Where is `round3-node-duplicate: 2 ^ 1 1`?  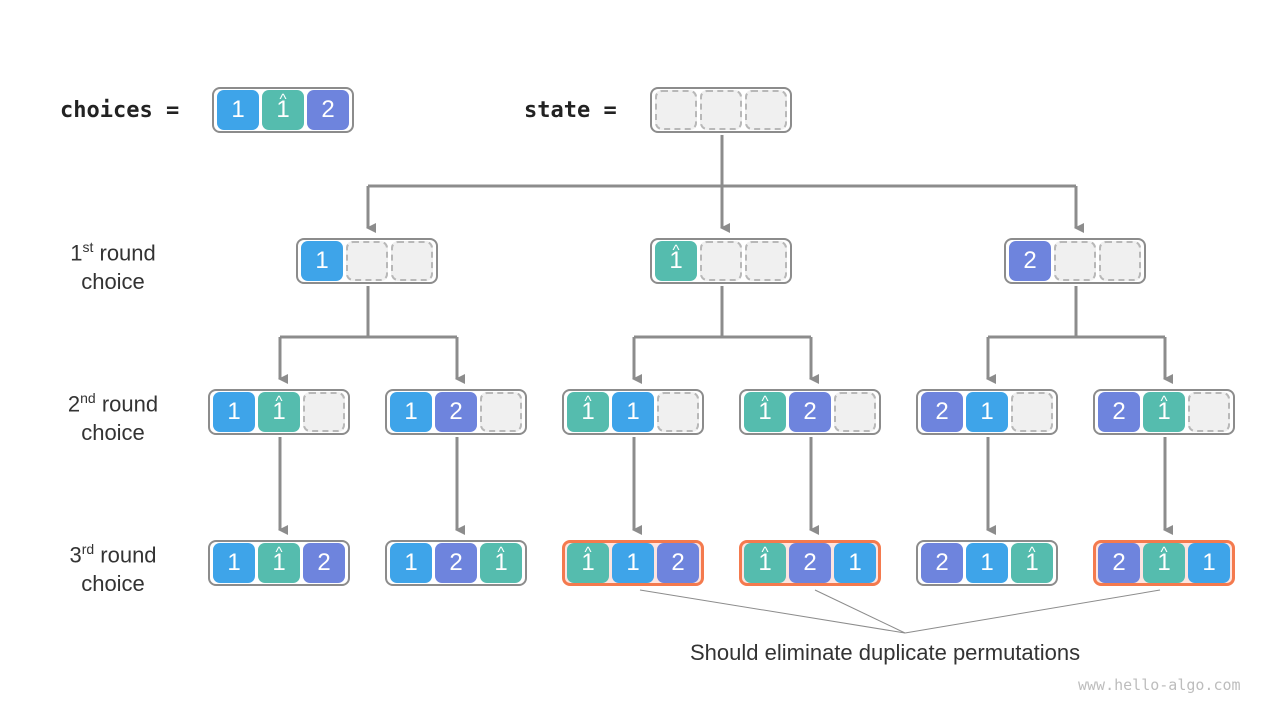
round3-node-duplicate: 2 ^ 1 1 is located at coordinates (1164, 563).